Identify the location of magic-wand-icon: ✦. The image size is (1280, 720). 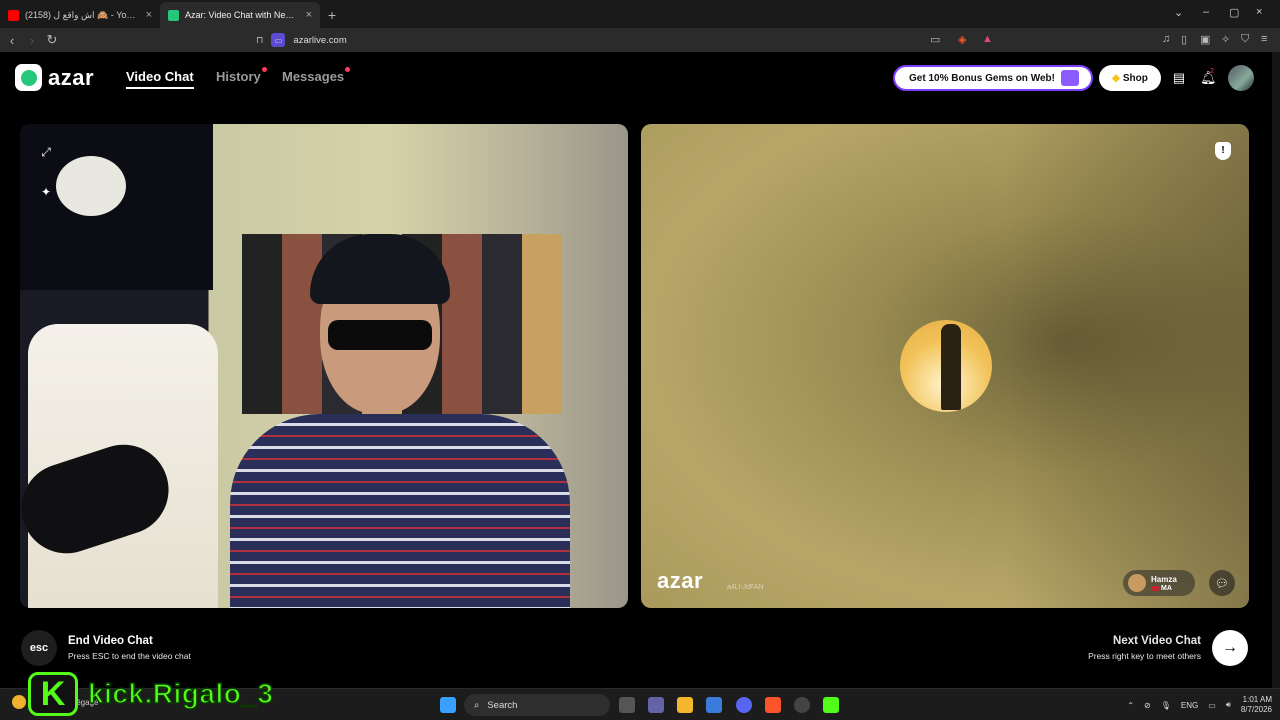
(46, 192).